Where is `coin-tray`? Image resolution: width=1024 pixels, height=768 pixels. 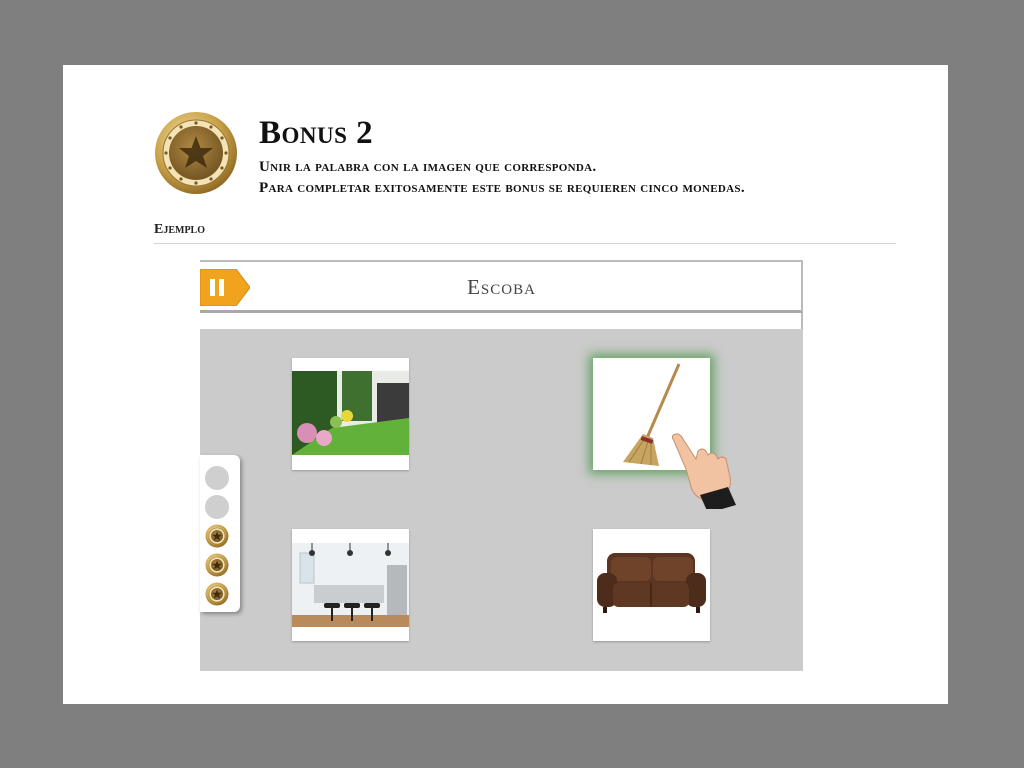 coin-tray is located at coordinates (220, 533).